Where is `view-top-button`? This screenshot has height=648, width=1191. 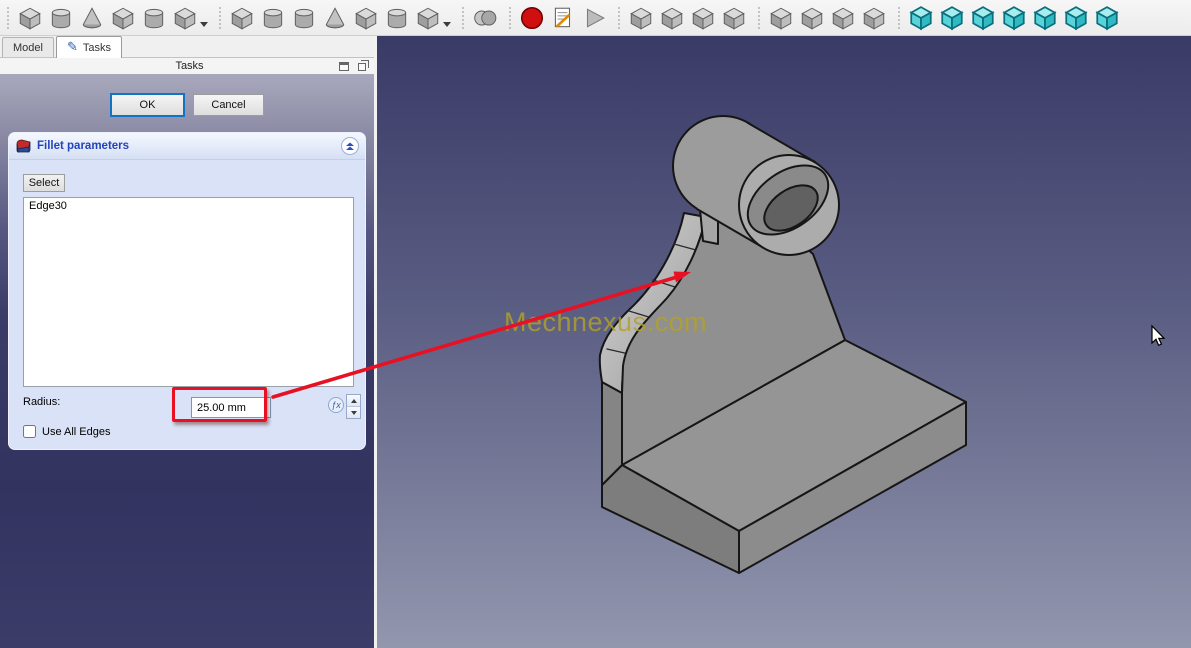
view-top-button is located at coordinates (982, 17).